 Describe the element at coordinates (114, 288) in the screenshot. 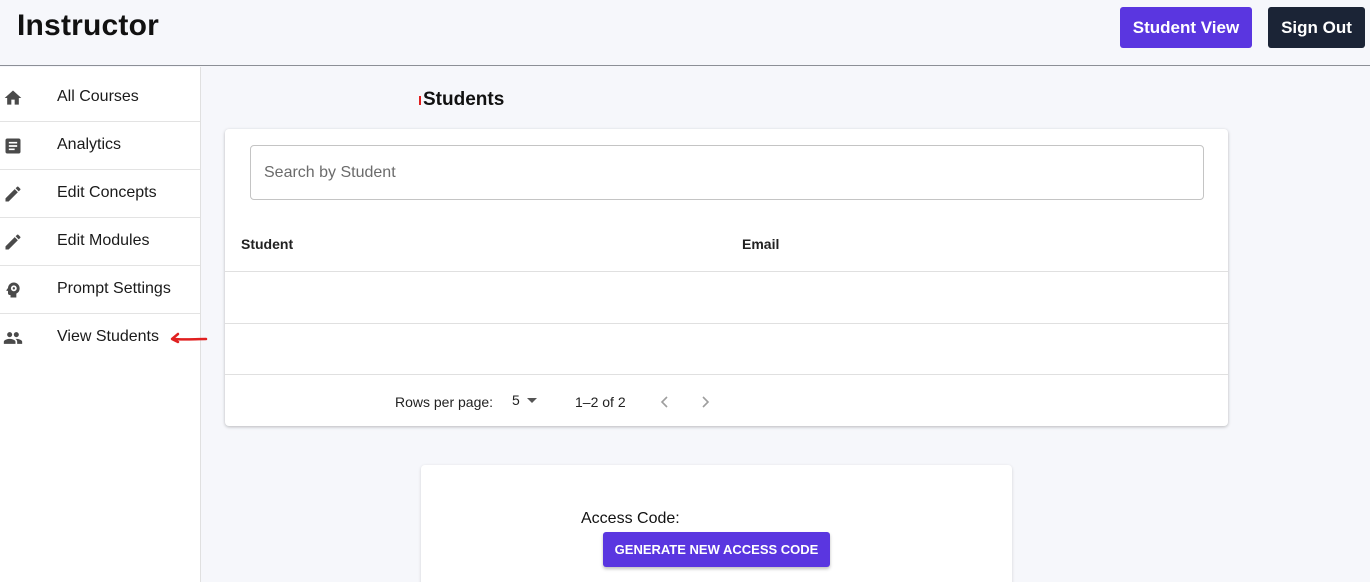

I see `sidebar-item-label: Prompt Settings` at that location.